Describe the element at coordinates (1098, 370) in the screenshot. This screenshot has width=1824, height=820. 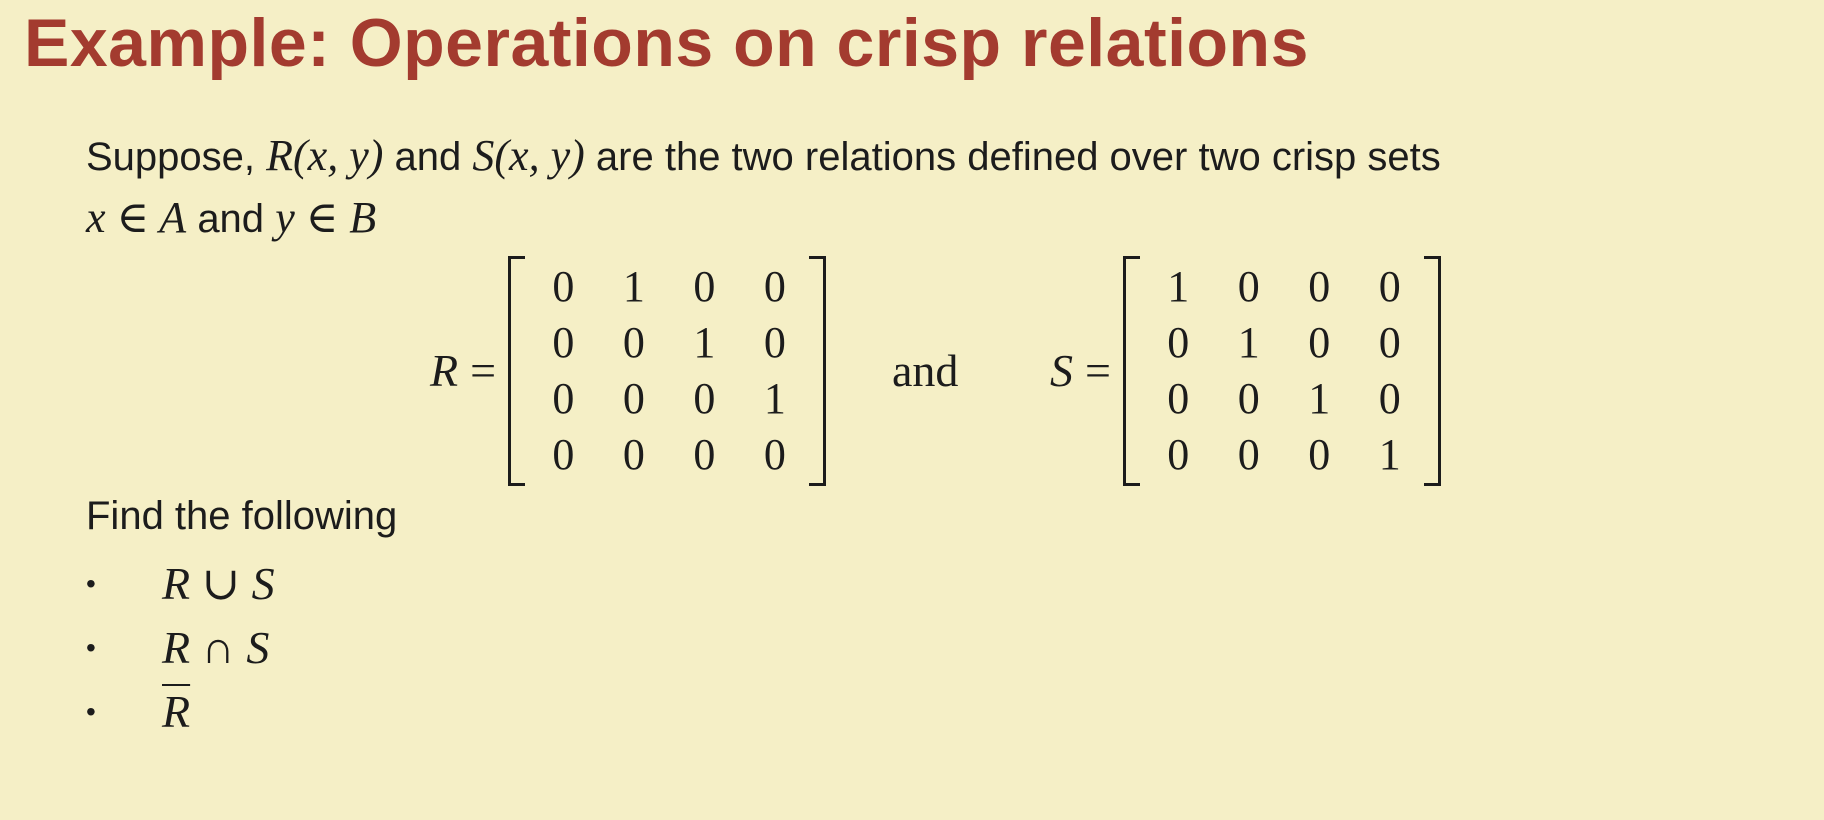
I see `matrix-s-equals: =` at that location.